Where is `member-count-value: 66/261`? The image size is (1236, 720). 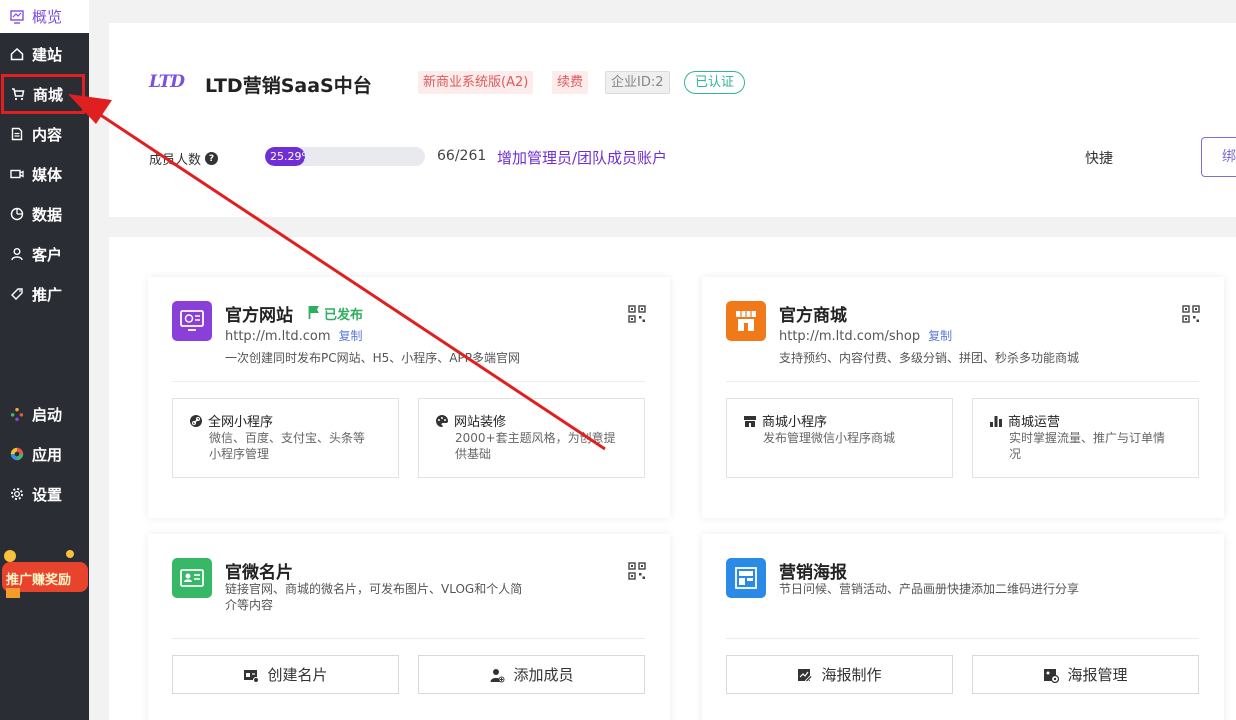 member-count-value: 66/261 is located at coordinates (461, 156).